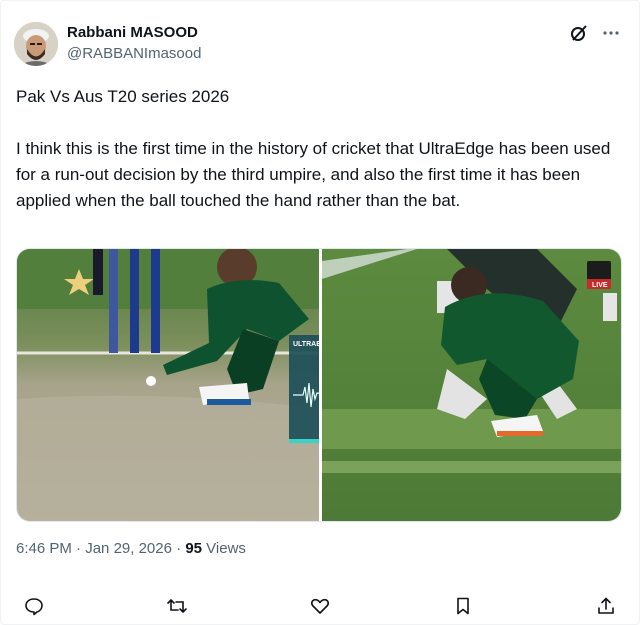 The height and width of the screenshot is (625, 640). I want to click on avatar, so click(36, 44).